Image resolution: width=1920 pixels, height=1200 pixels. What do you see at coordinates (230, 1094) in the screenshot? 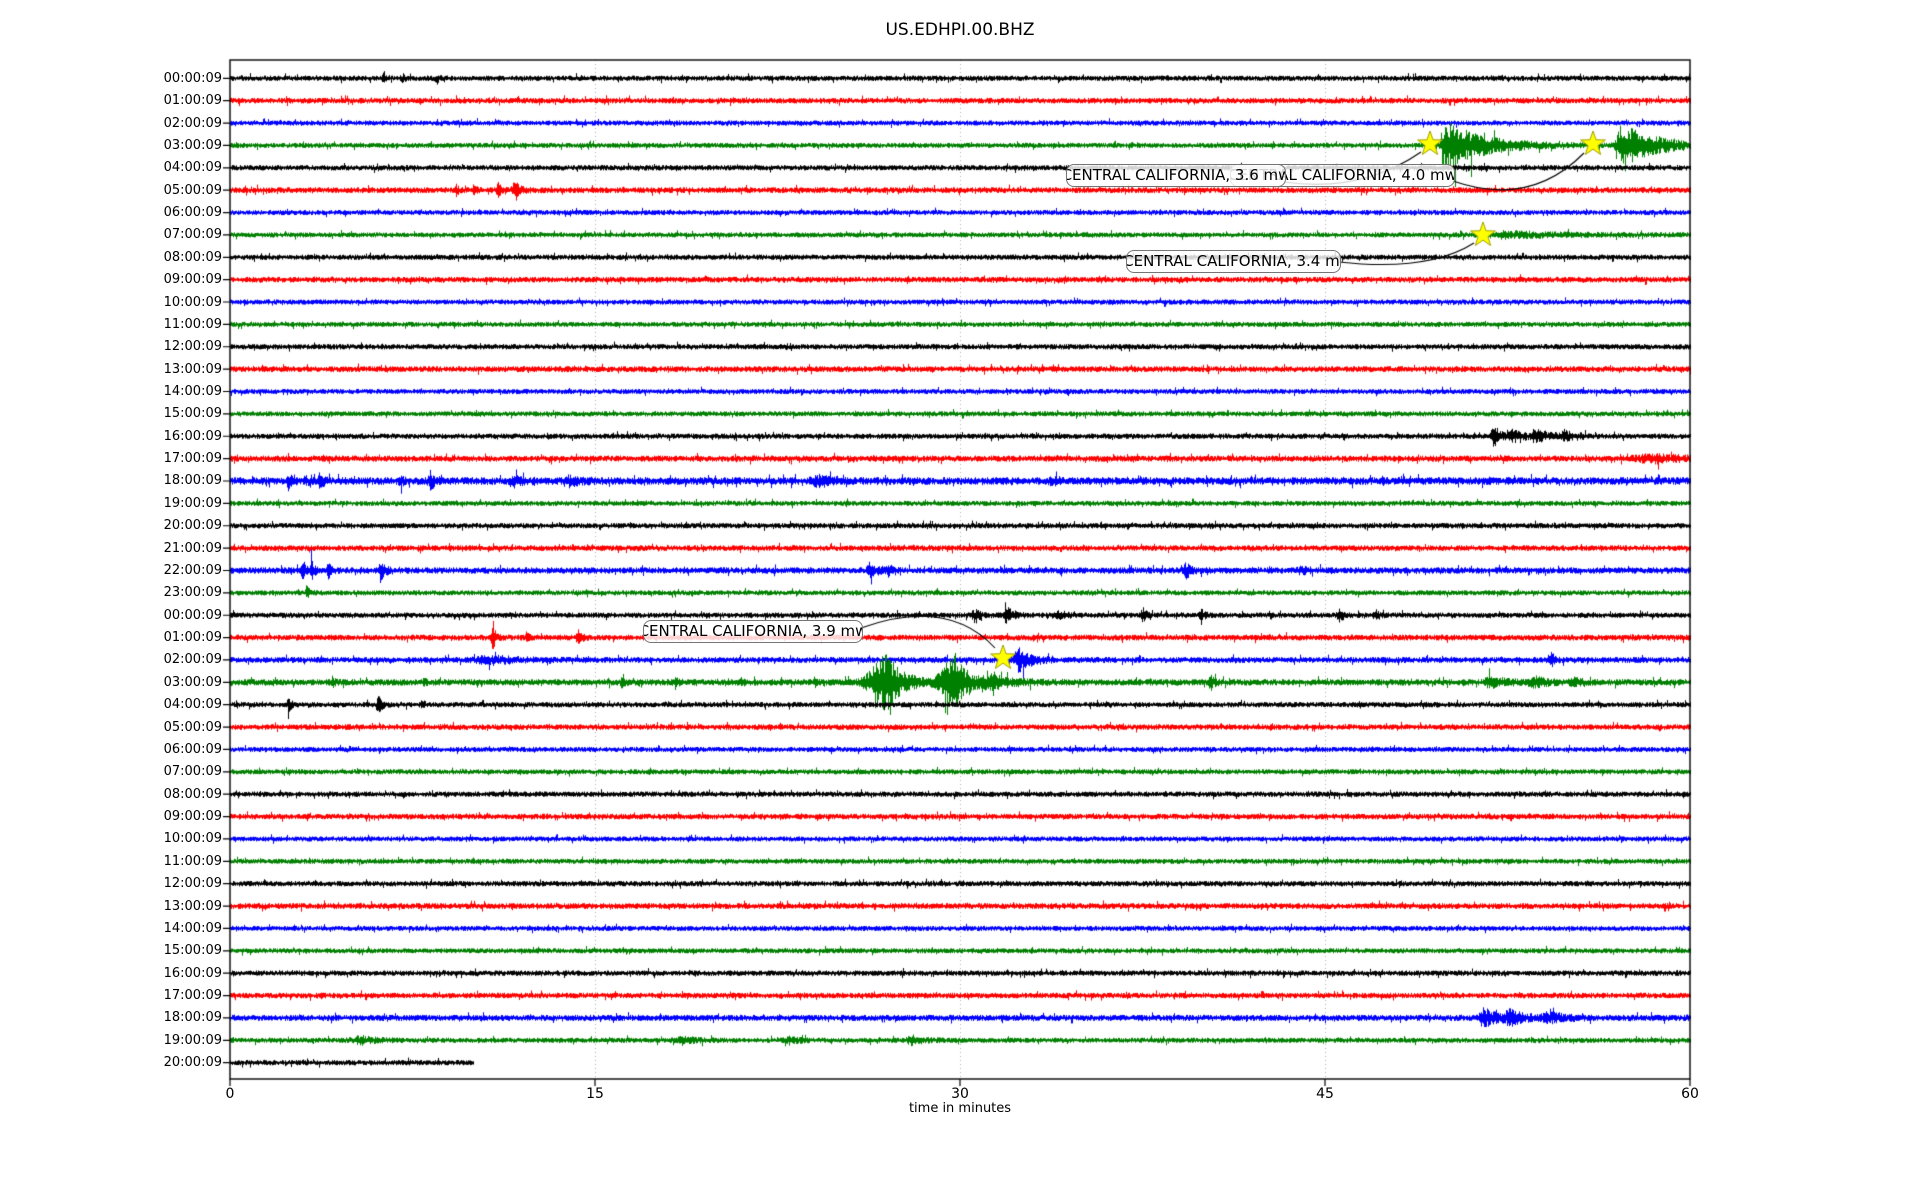
I see `x-tick-label: 0` at bounding box center [230, 1094].